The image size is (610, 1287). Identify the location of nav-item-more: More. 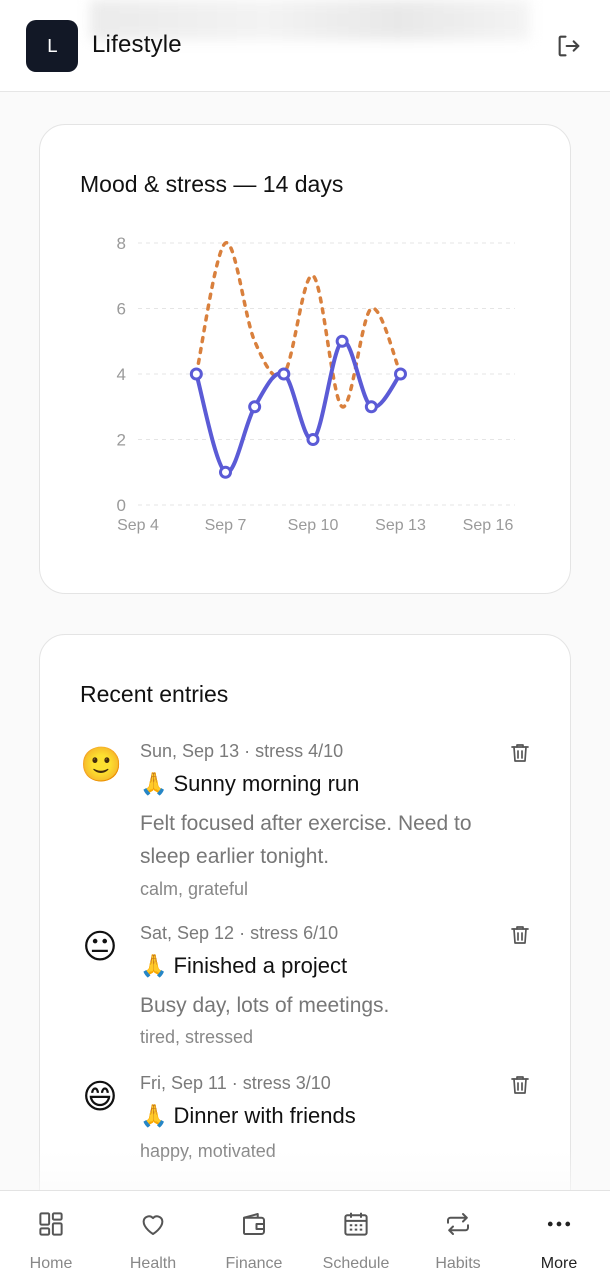
(559, 1239).